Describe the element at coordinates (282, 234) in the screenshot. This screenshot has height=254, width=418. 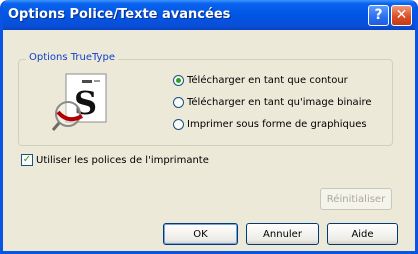
I see `cancel-button: Annuler` at that location.